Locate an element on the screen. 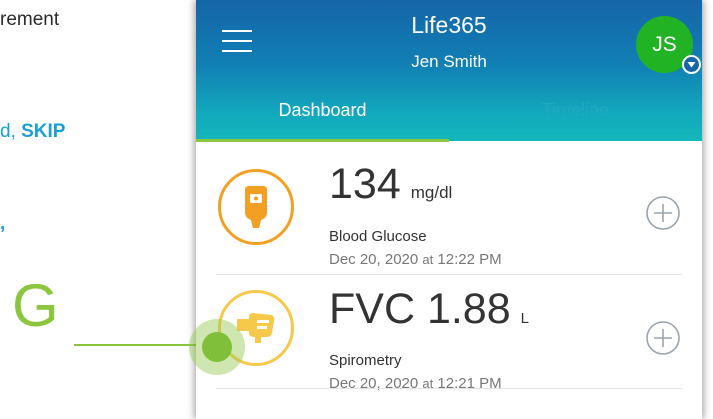  app-title: Life365 is located at coordinates (449, 25).